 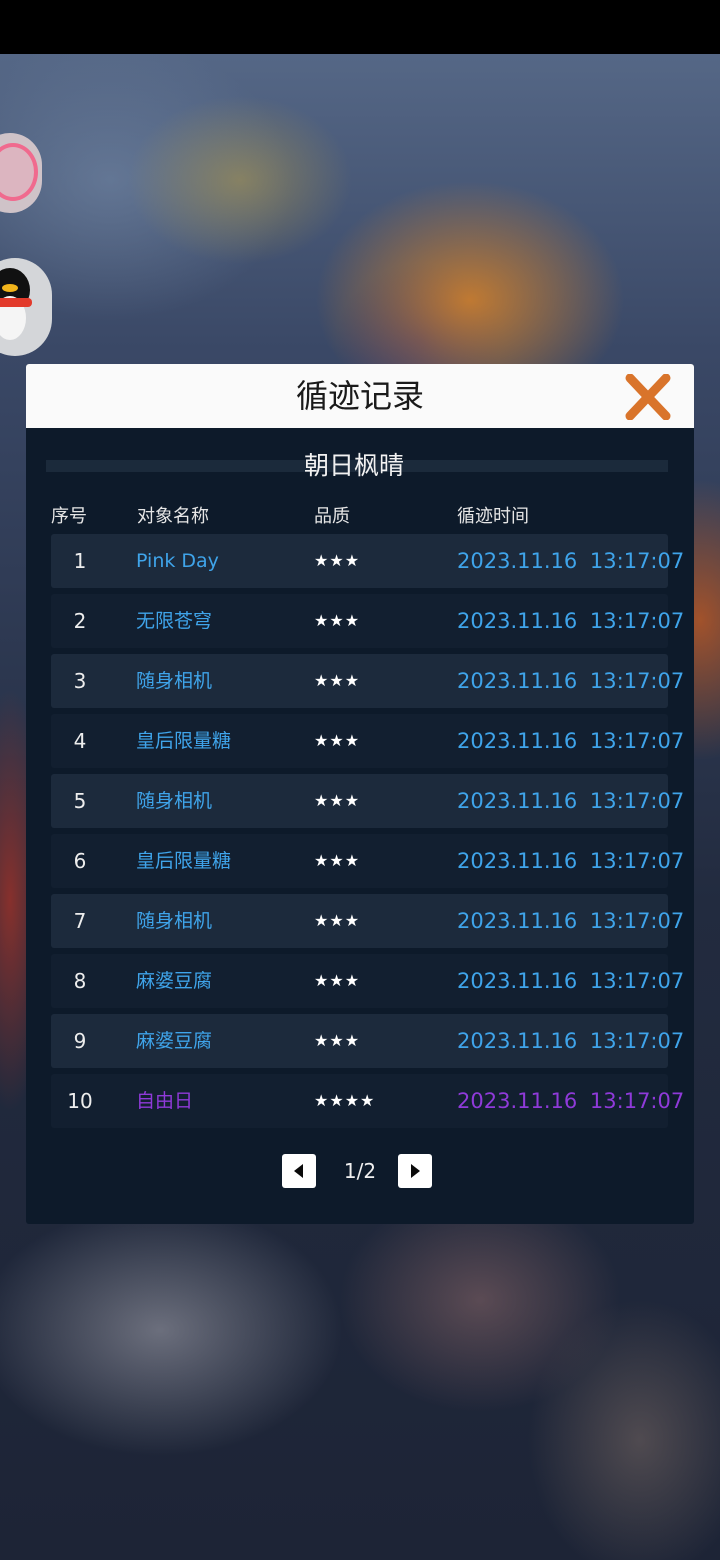 I want to click on row-index: 7, so click(x=80, y=921).